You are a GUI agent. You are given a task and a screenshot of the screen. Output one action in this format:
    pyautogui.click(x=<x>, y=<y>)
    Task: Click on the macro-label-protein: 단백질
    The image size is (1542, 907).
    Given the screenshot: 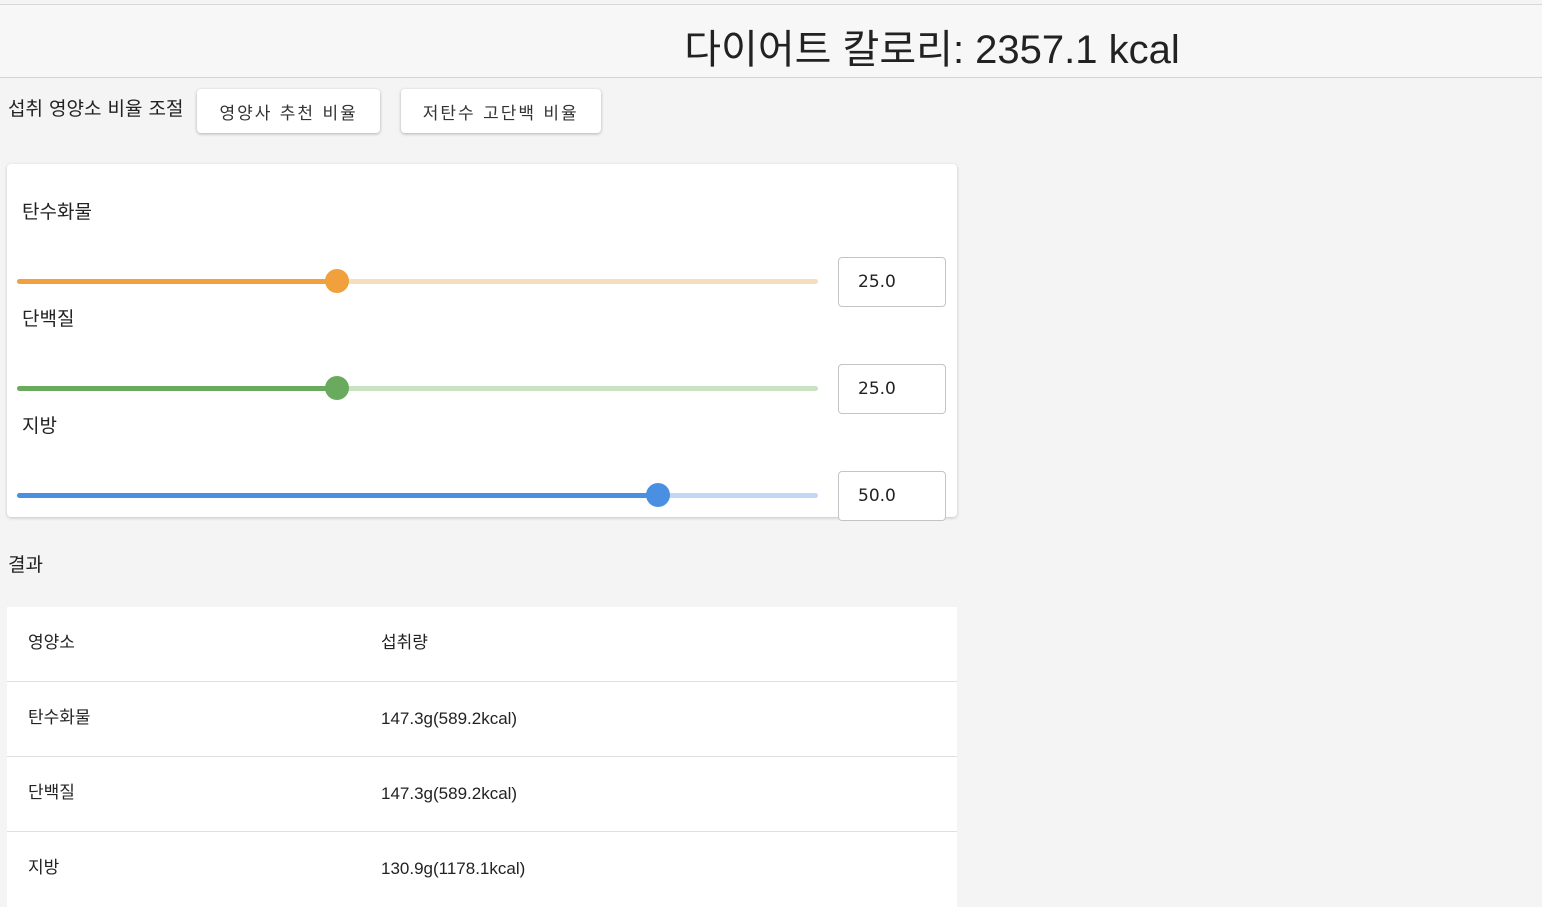 What is the action you would take?
    pyautogui.click(x=48, y=319)
    